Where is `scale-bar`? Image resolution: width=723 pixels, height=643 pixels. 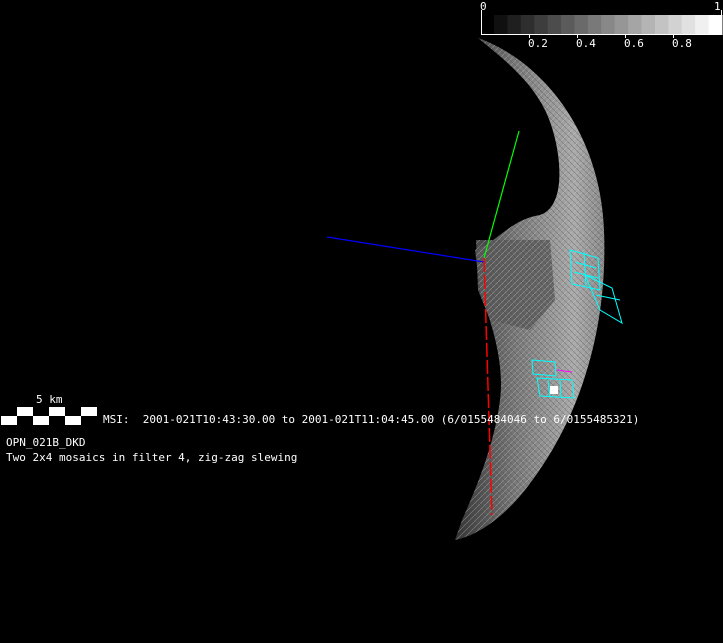
scale-bar is located at coordinates (49, 416).